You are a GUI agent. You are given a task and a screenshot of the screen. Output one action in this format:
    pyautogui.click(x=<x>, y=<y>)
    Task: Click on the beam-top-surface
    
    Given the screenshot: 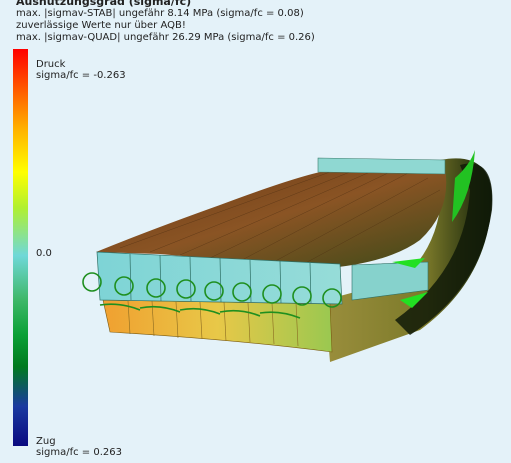 What is the action you would take?
    pyautogui.click(x=271, y=218)
    